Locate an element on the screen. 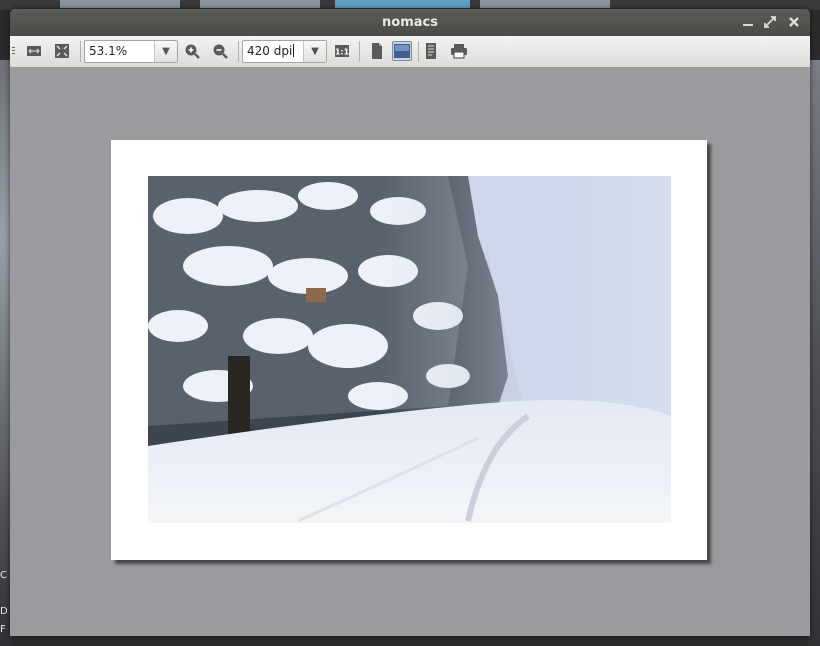 This screenshot has height=646, width=820. desktop-text-fragment: F is located at coordinates (3, 629).